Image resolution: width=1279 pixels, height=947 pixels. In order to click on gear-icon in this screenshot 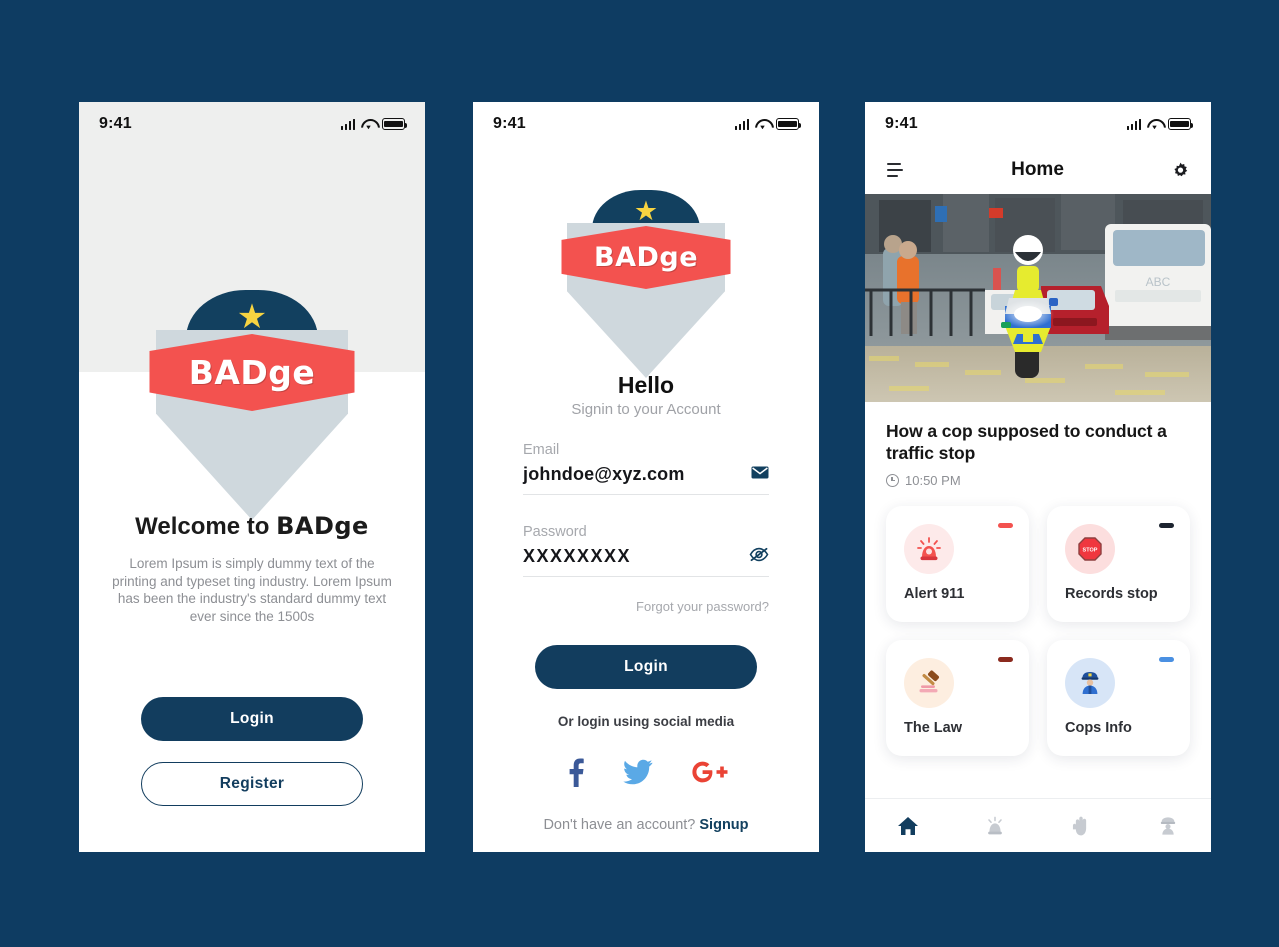, I will do `click(1180, 170)`.